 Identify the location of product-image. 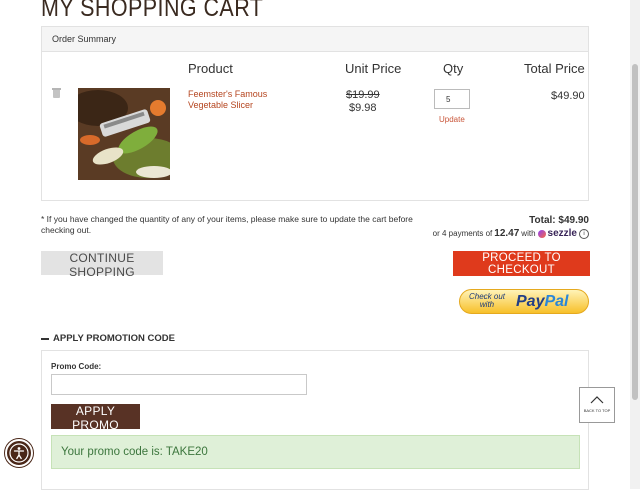
(124, 134).